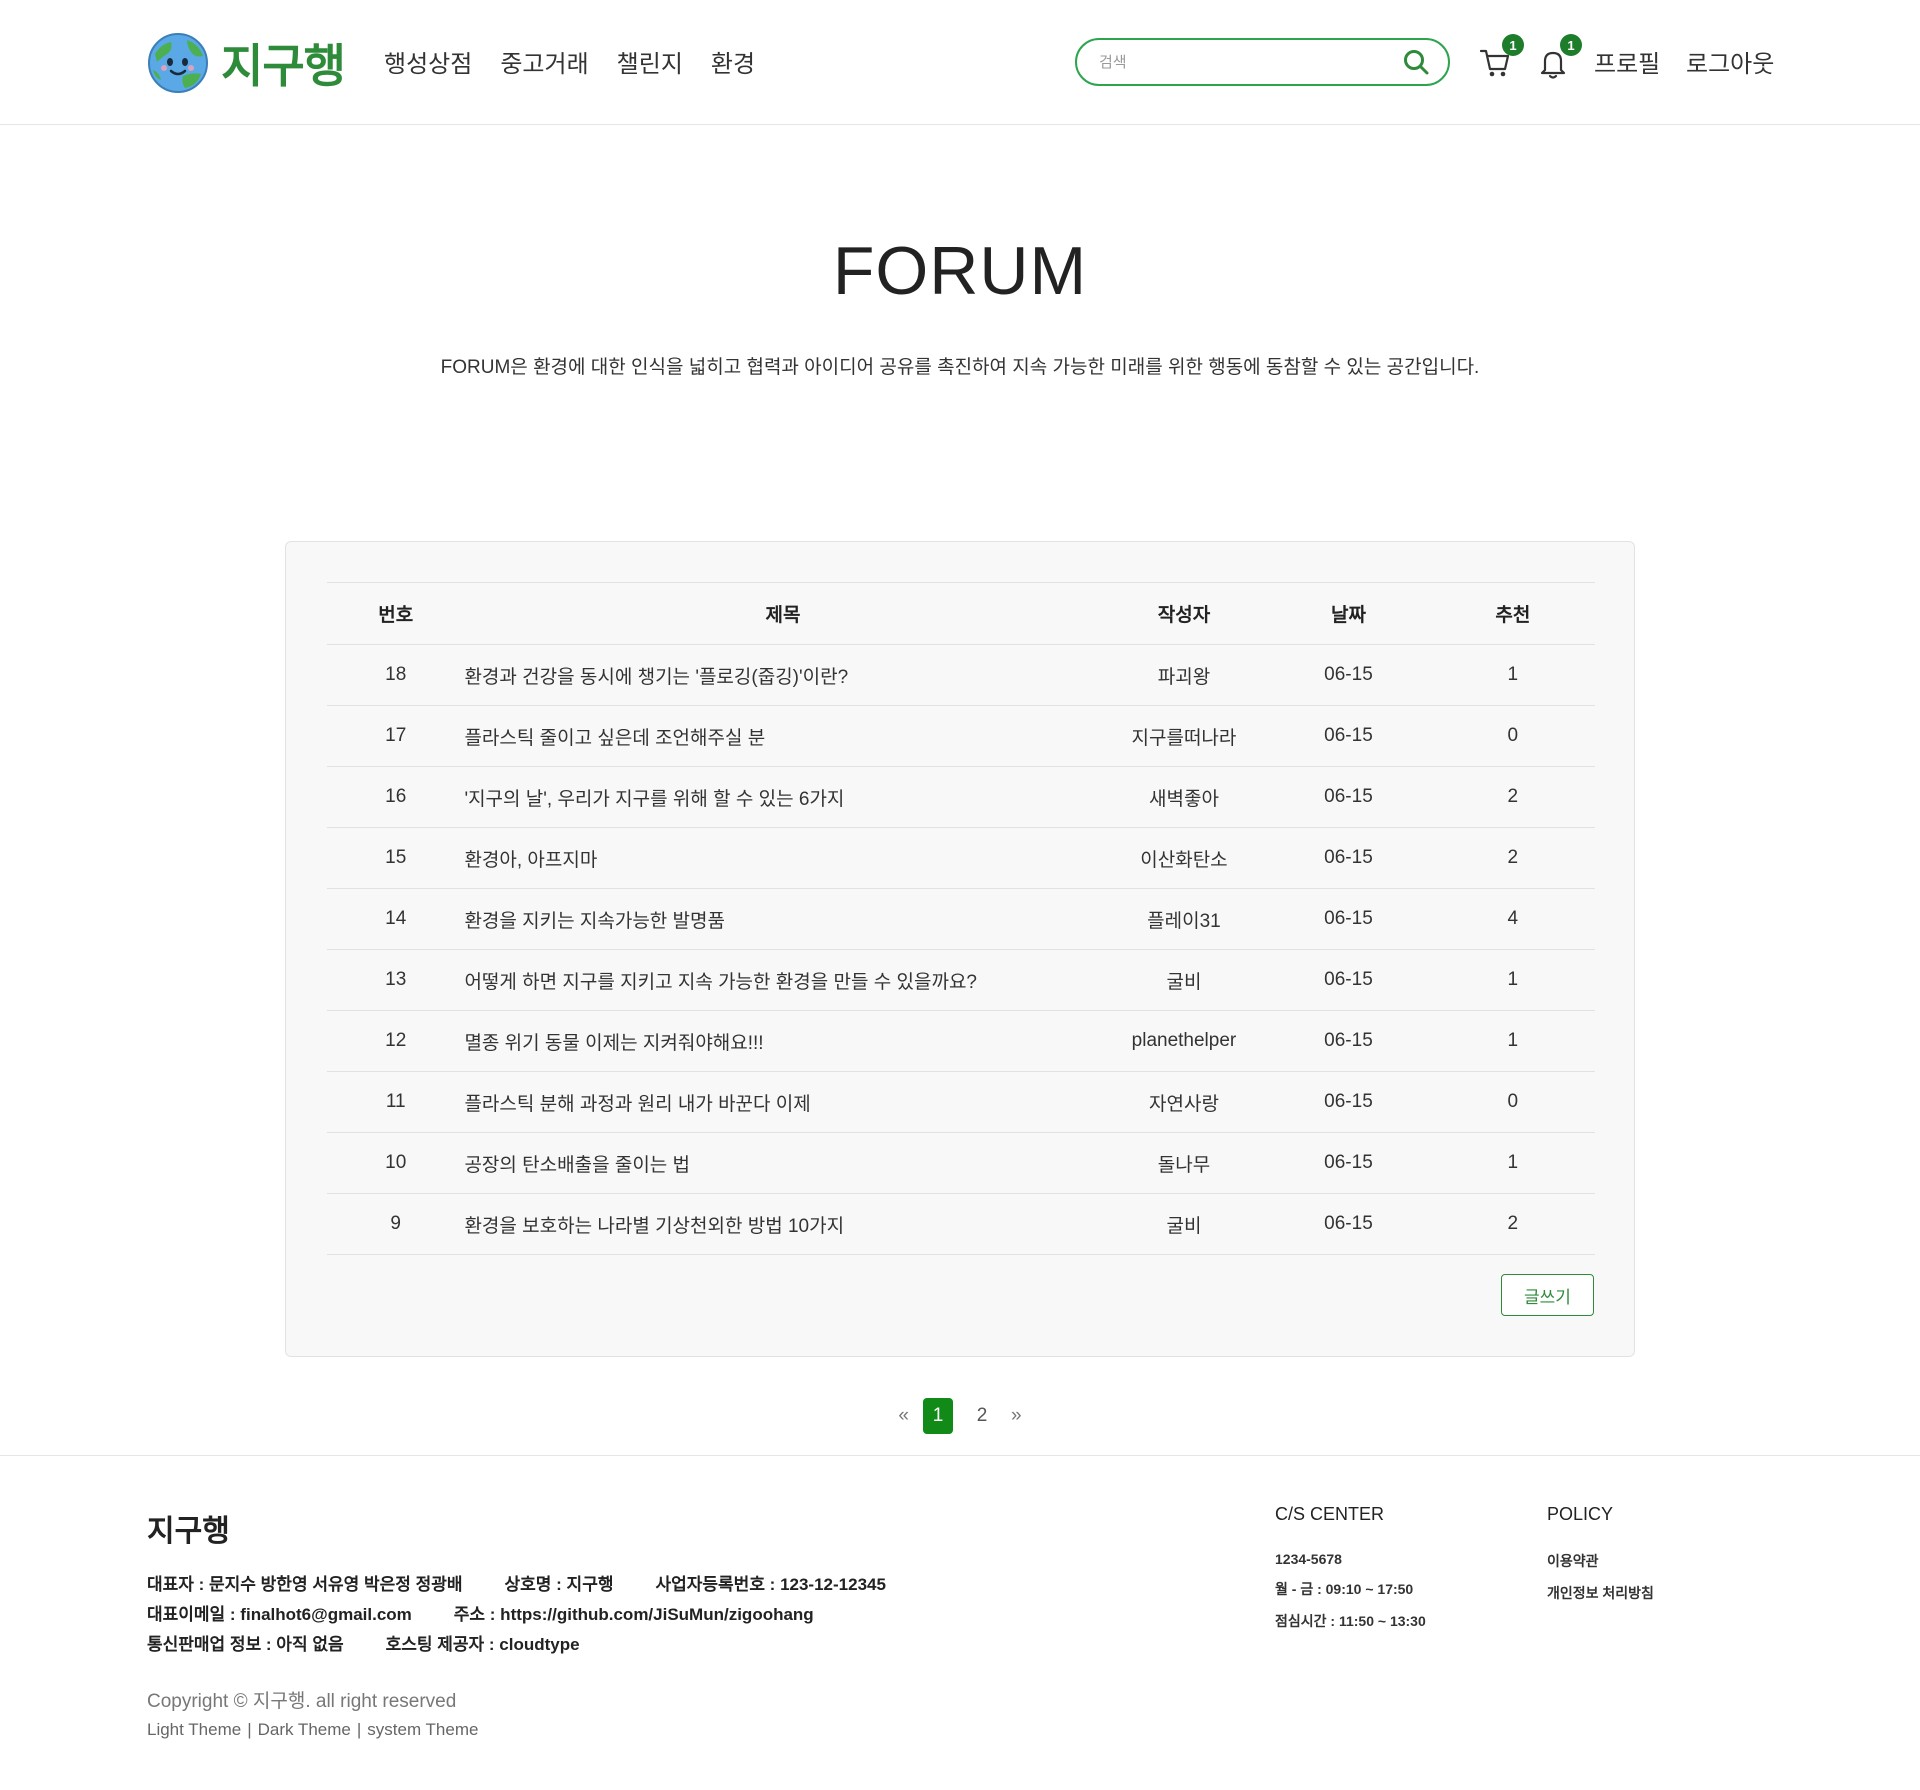  I want to click on row-author: 돌나무, so click(1184, 1163).